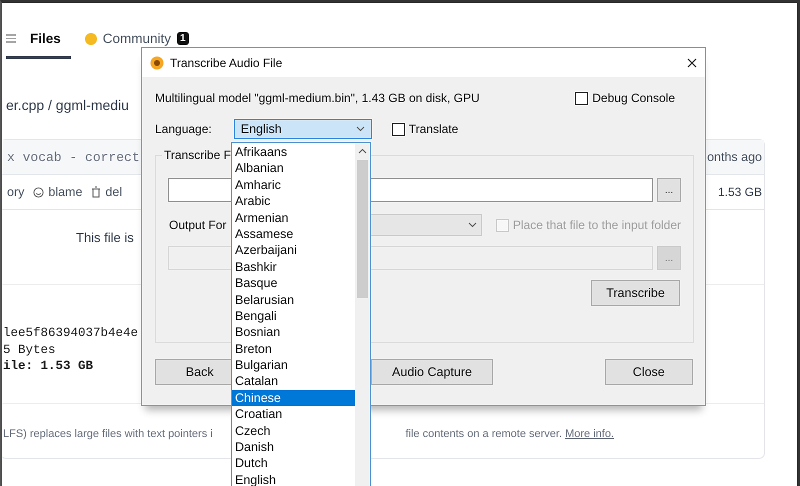 The height and width of the screenshot is (486, 800). I want to click on notice-text: This file is, so click(105, 237).